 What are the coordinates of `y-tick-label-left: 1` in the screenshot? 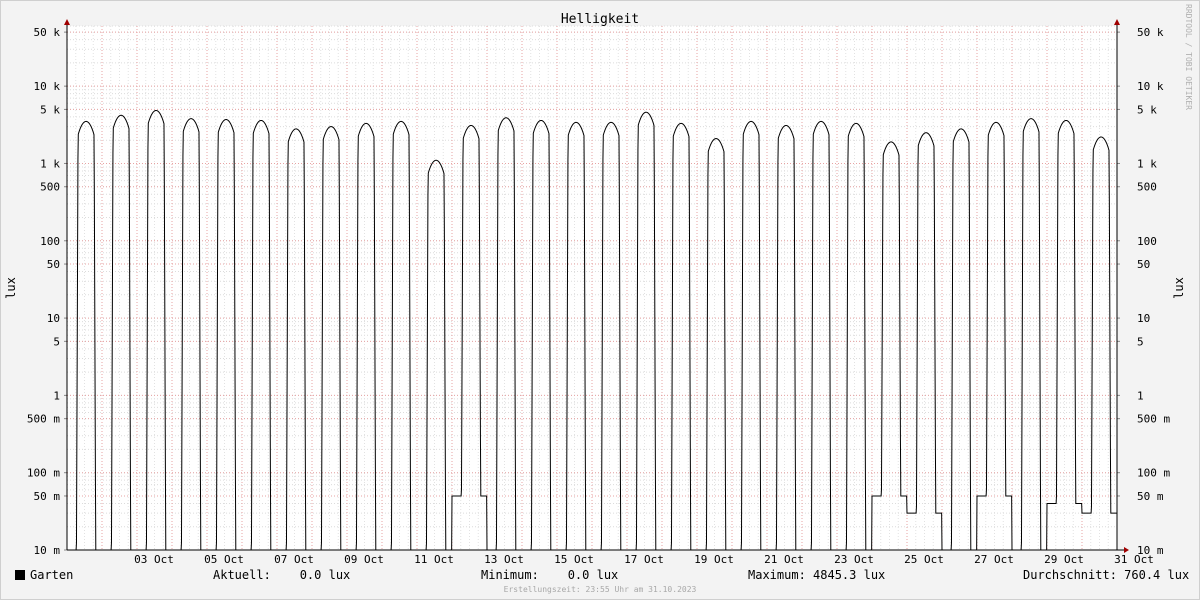 It's located at (56, 395).